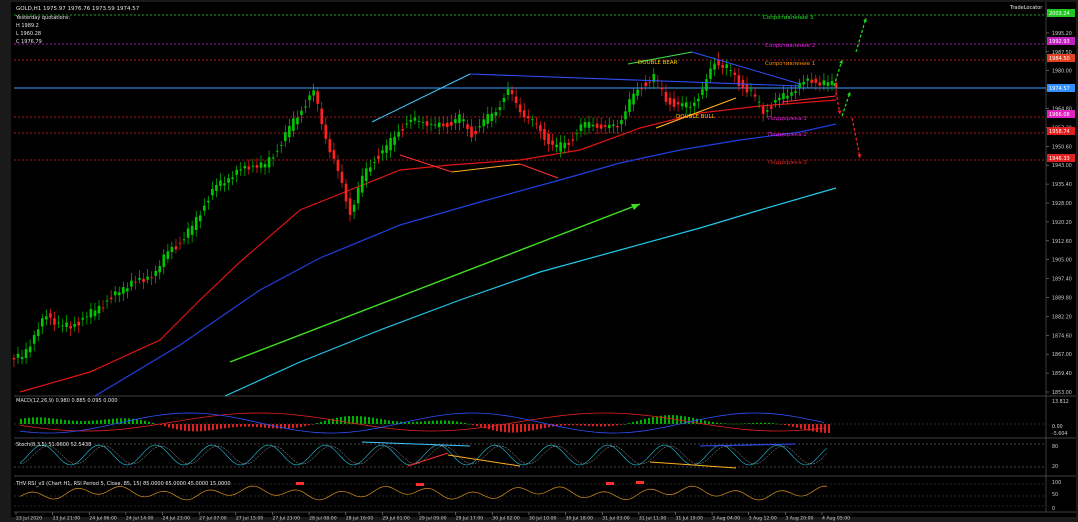  What do you see at coordinates (1059, 42) in the screenshot?
I see `price-tag: 1992.93` at bounding box center [1059, 42].